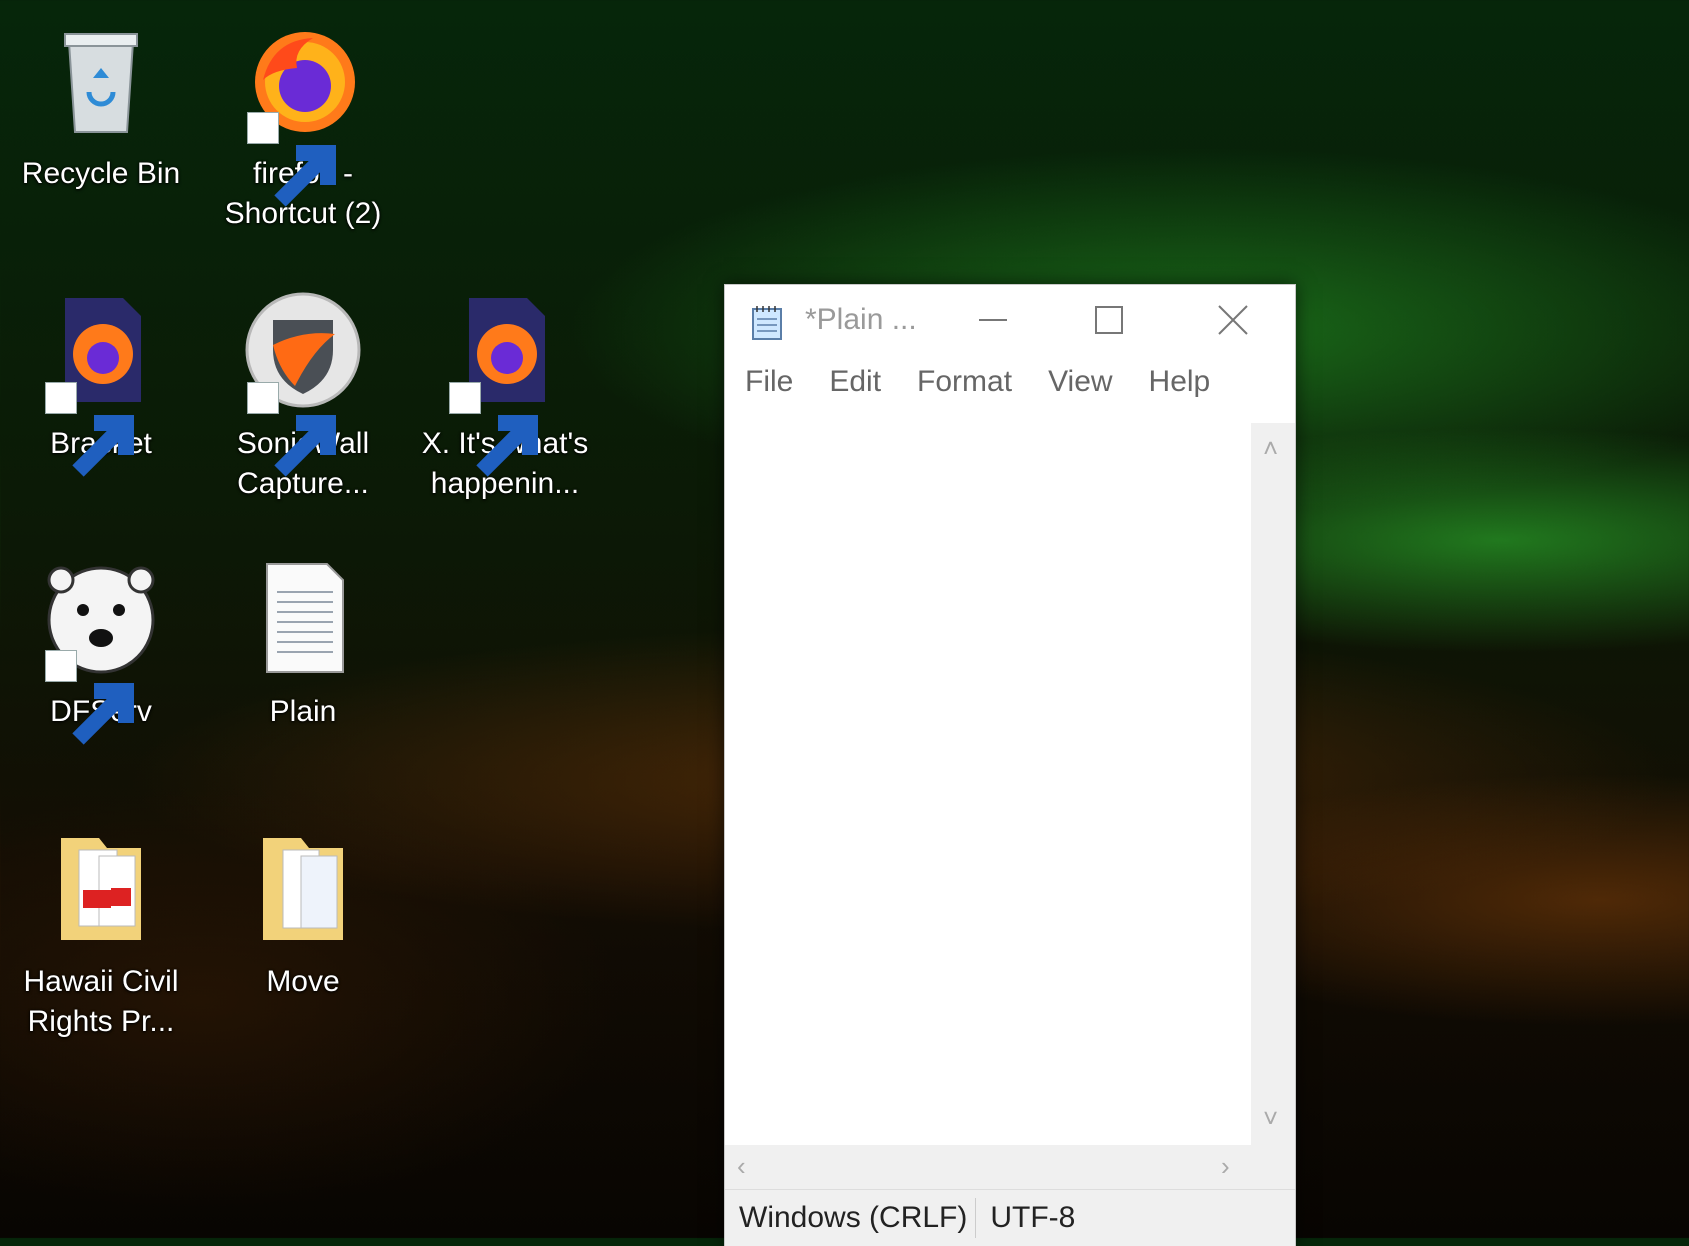 This screenshot has width=1689, height=1246. I want to click on desktop-icon-label: Recycle Bin, so click(101, 173).